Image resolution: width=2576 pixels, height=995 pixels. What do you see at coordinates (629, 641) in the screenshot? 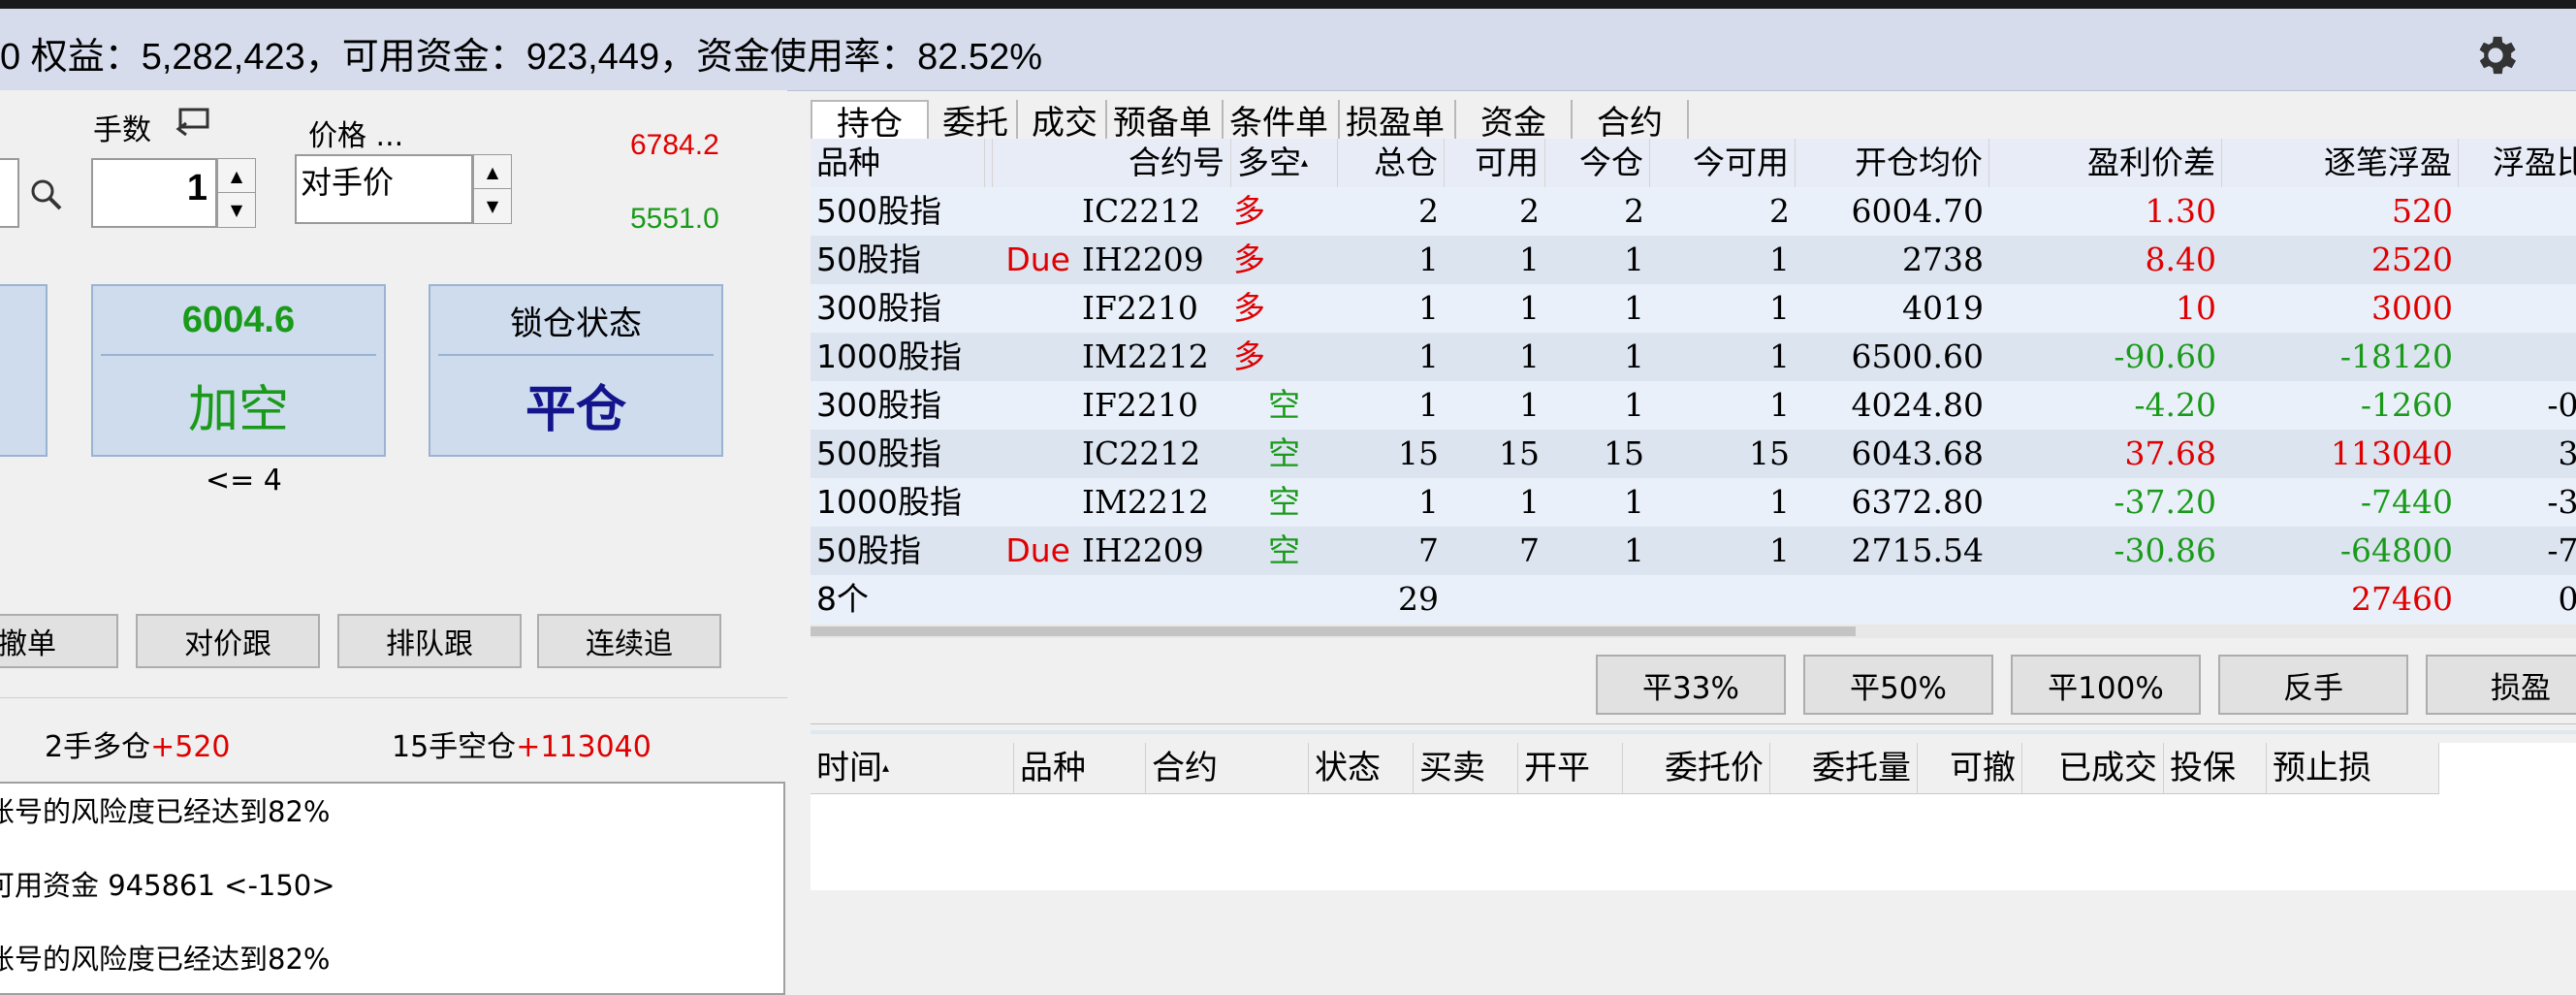
I see `continuous-chase-button: 连续追` at bounding box center [629, 641].